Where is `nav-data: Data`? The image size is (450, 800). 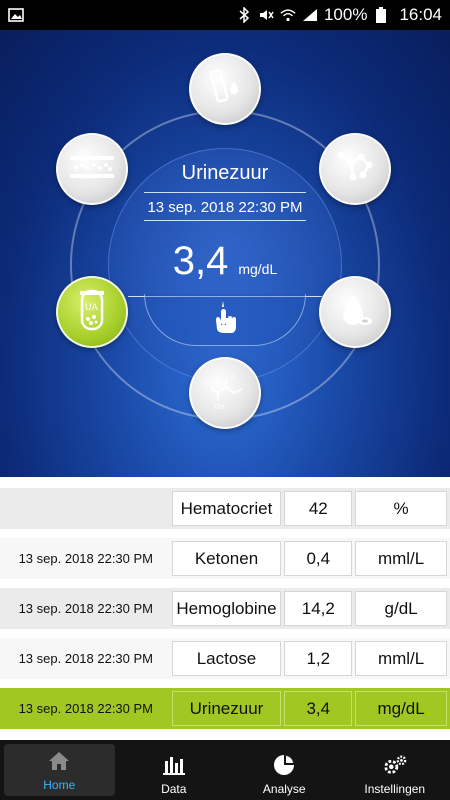 nav-data: Data is located at coordinates (174, 770).